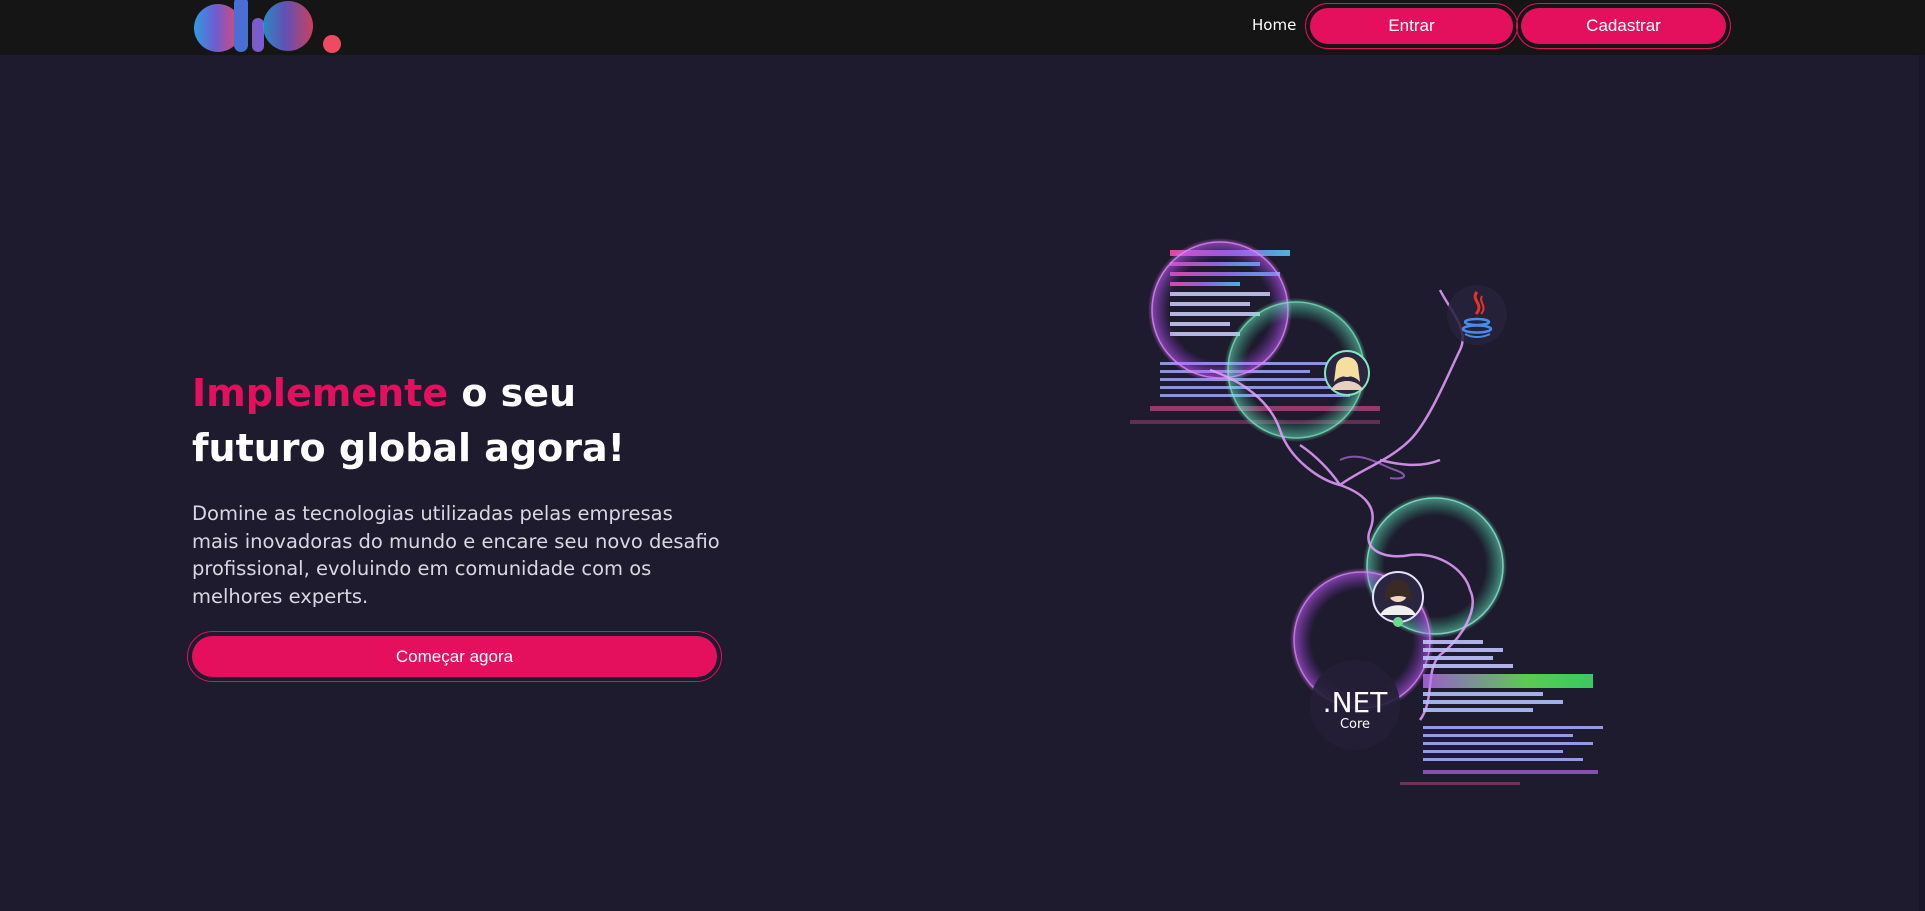 Image resolution: width=1925 pixels, height=911 pixels. Describe the element at coordinates (1274, 25) in the screenshot. I see `nav-home-link: Home` at that location.